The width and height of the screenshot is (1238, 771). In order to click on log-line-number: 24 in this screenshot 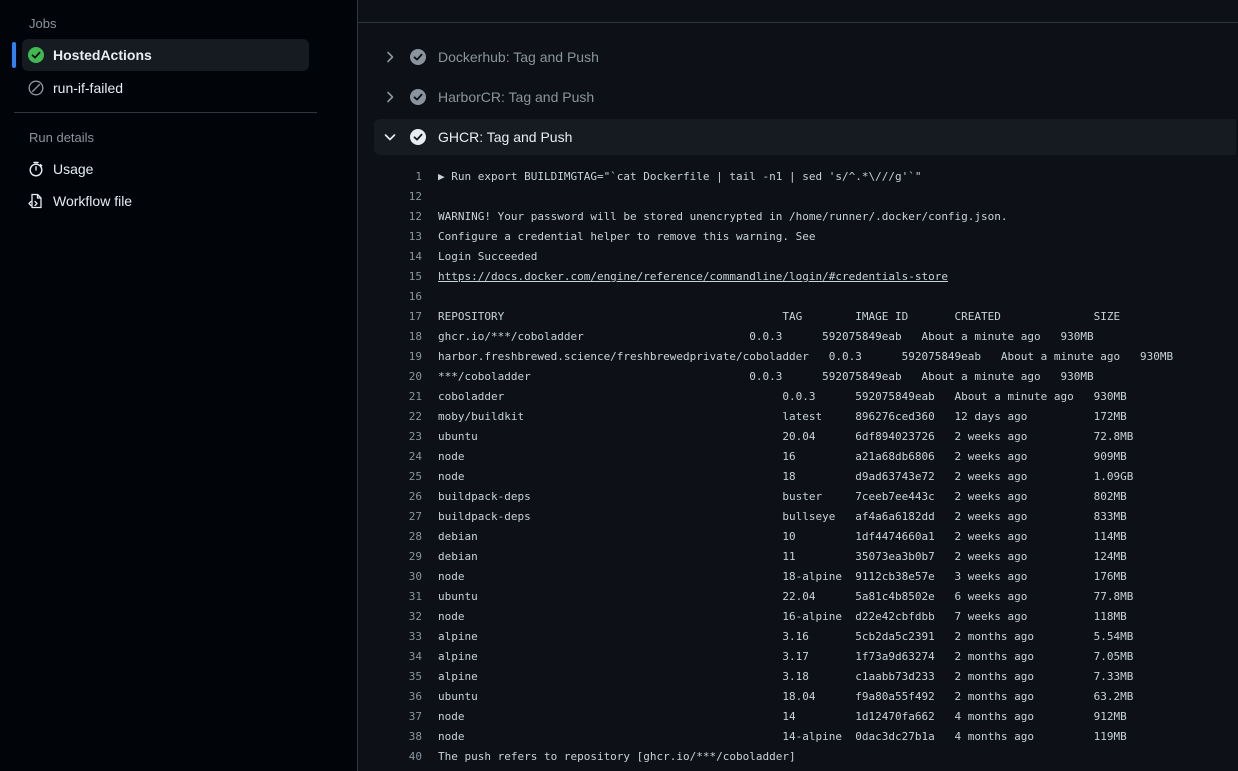, I will do `click(390, 457)`.